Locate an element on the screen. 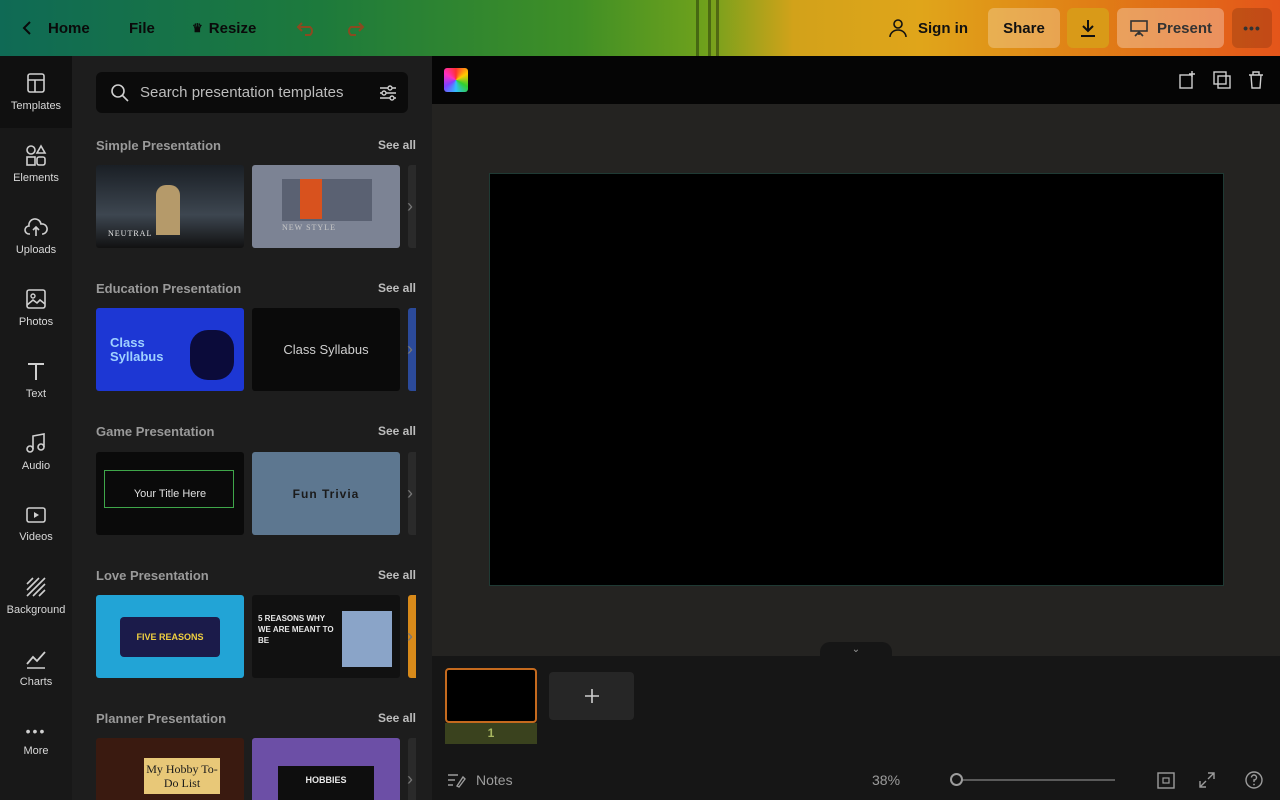 This screenshot has width=1280, height=800. redo-button is located at coordinates (354, 28).